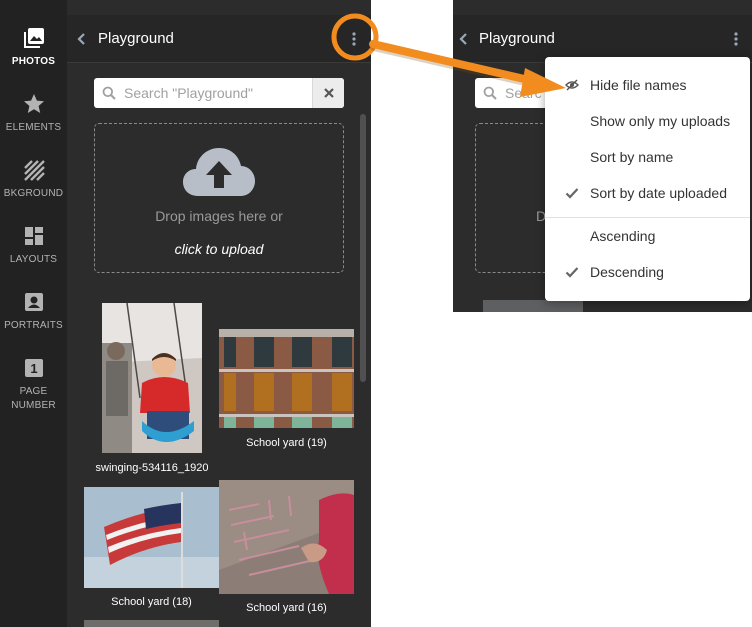 The image size is (752, 627). Describe the element at coordinates (627, 272) in the screenshot. I see `menu-label: Descending` at that location.